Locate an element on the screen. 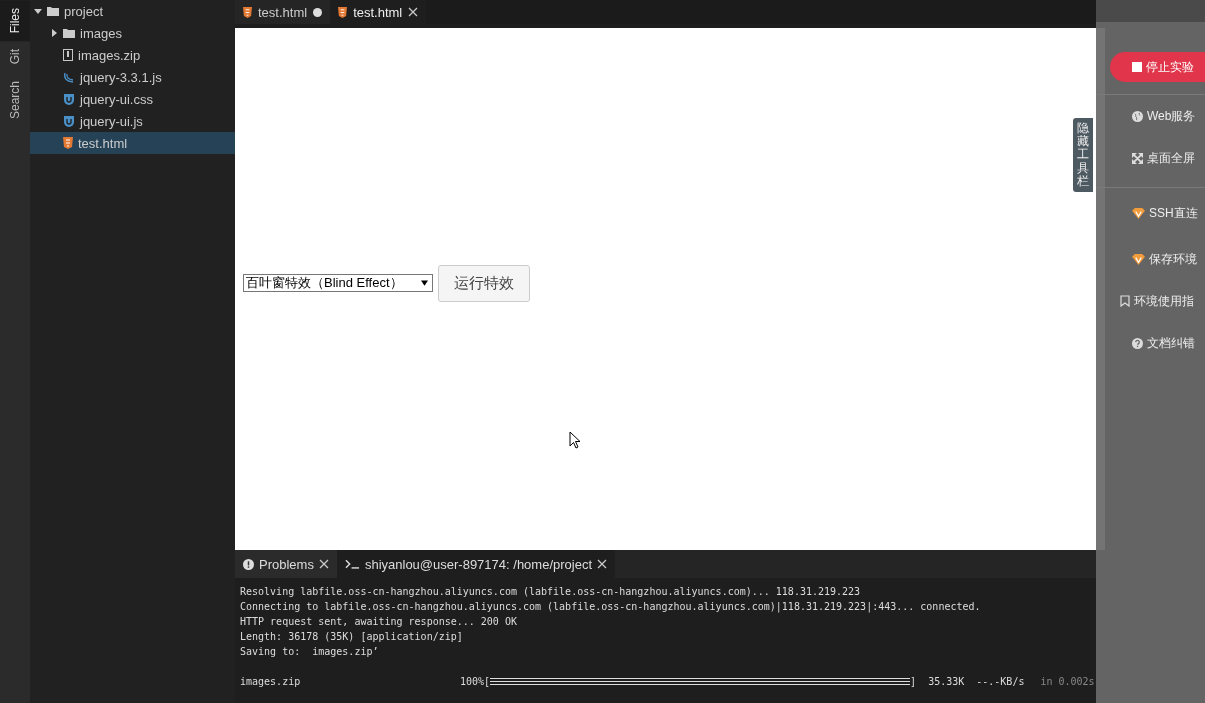 The image size is (1205, 703). terminal-line: Saving to: images.zip’ is located at coordinates (310, 652).